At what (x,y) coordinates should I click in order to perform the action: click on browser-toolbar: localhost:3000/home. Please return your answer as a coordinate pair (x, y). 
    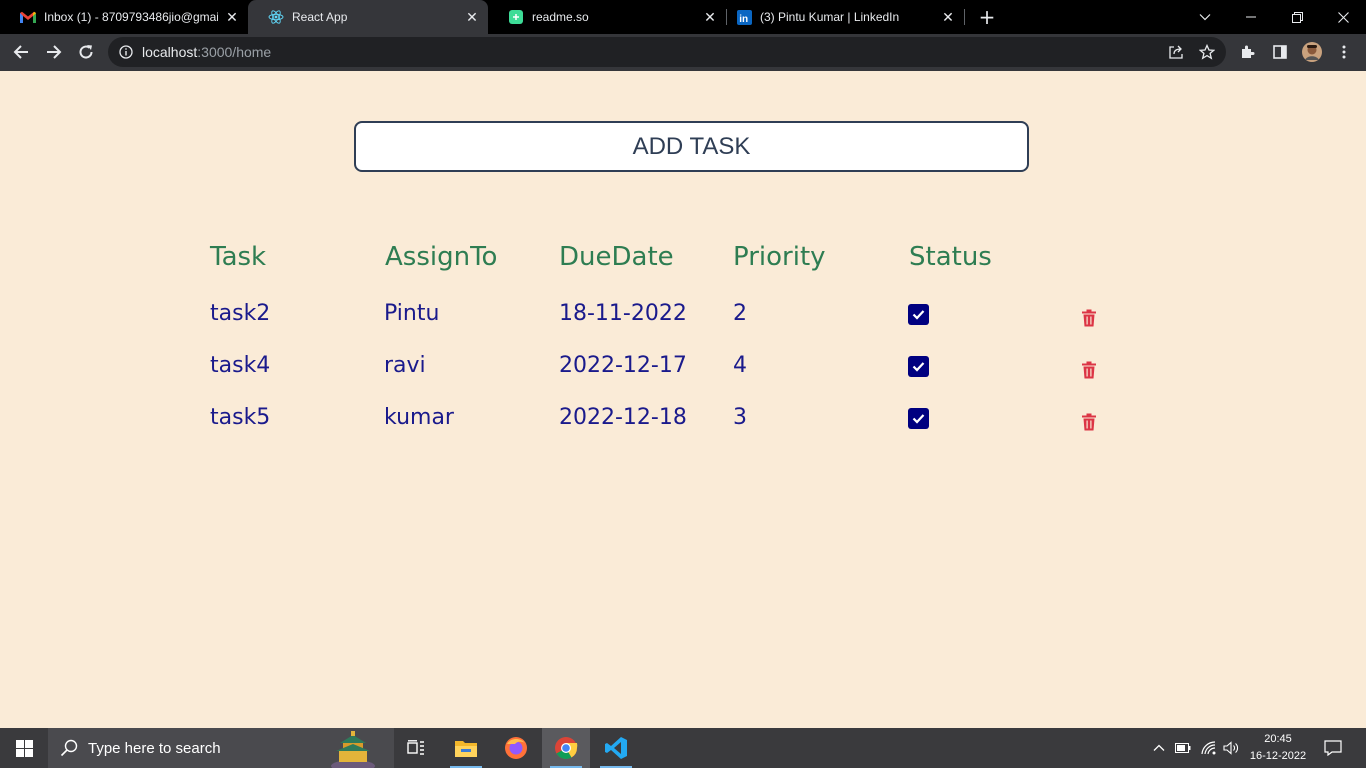
    Looking at the image, I should click on (683, 52).